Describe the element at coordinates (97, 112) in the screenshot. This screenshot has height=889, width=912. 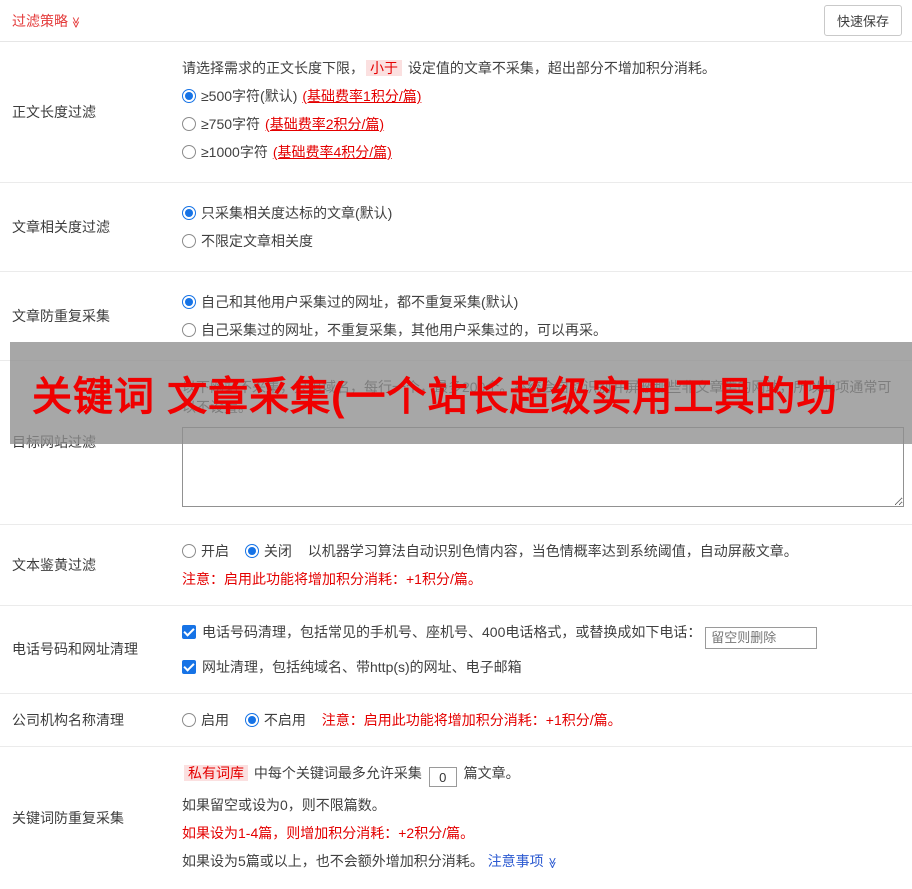
I see `row-label-length-filter: 正文长度过滤` at that location.